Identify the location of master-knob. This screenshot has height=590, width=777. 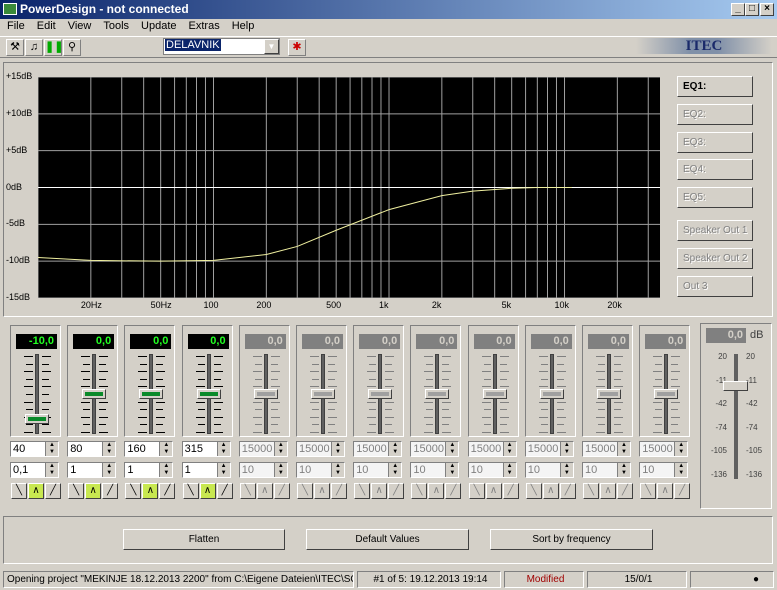
(735, 386).